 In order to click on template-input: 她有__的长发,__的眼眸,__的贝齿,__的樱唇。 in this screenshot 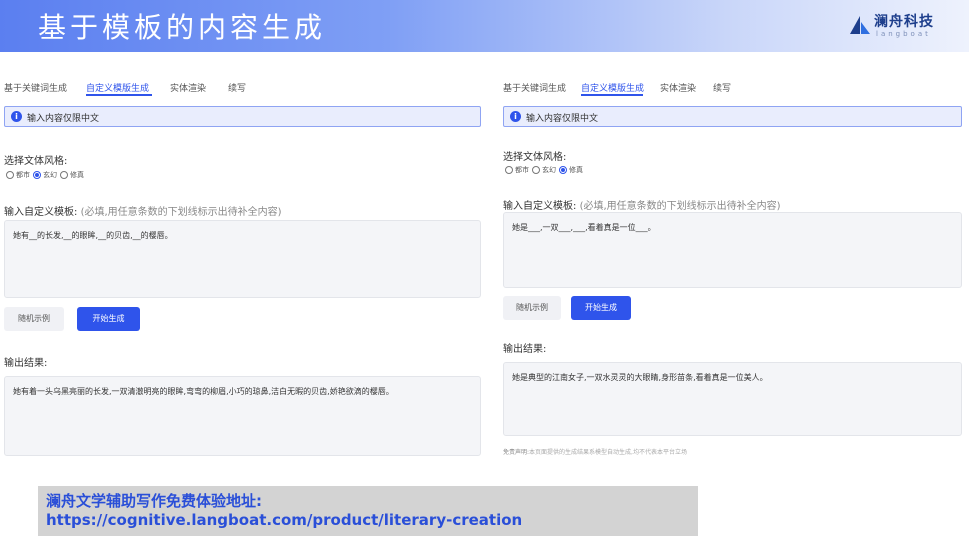, I will do `click(242, 259)`.